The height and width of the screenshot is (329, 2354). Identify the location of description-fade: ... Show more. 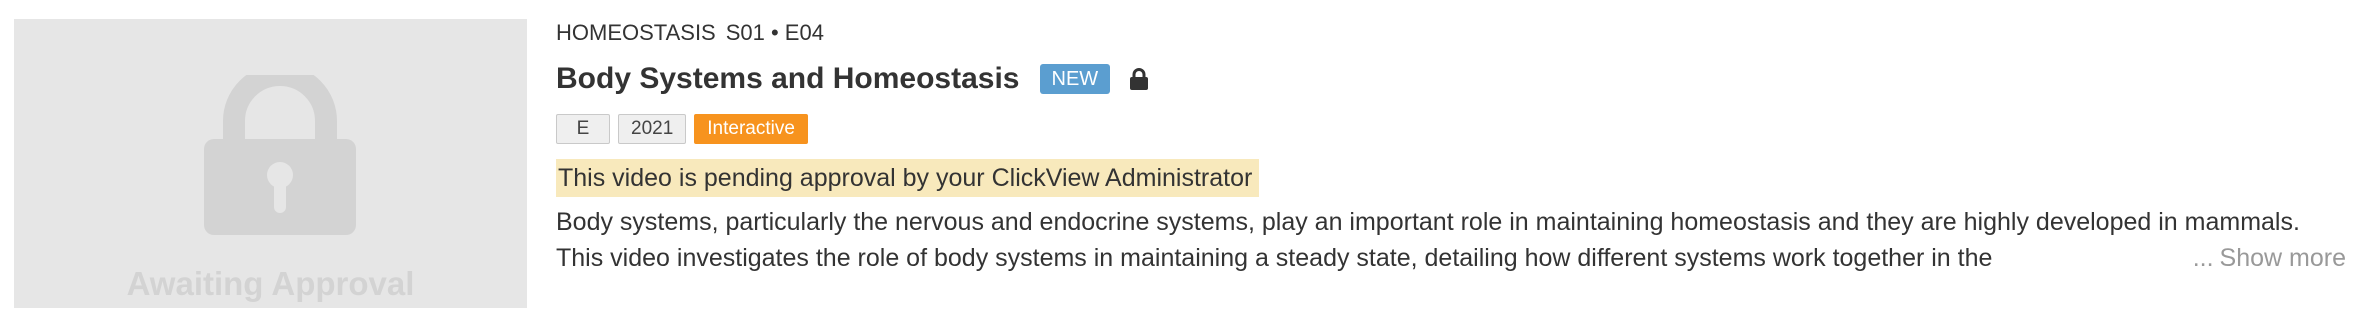
(2204, 258).